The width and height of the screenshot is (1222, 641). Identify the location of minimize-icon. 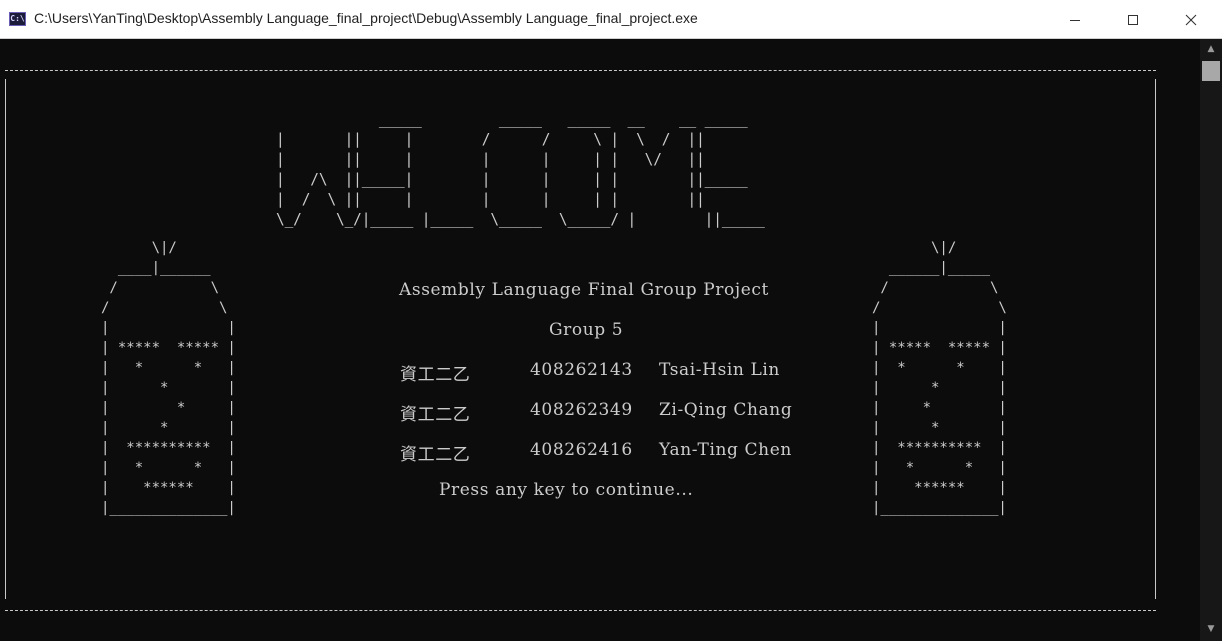
(1075, 20).